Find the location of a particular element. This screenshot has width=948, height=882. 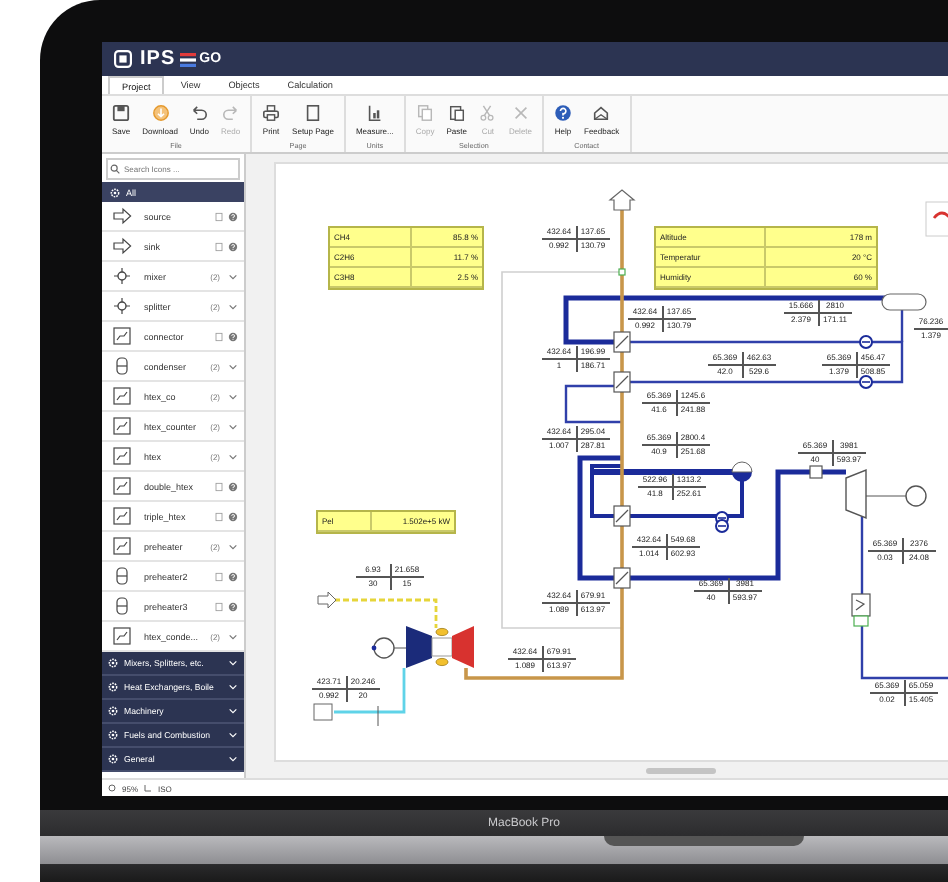

scrollbar-thumb is located at coordinates (681, 771).